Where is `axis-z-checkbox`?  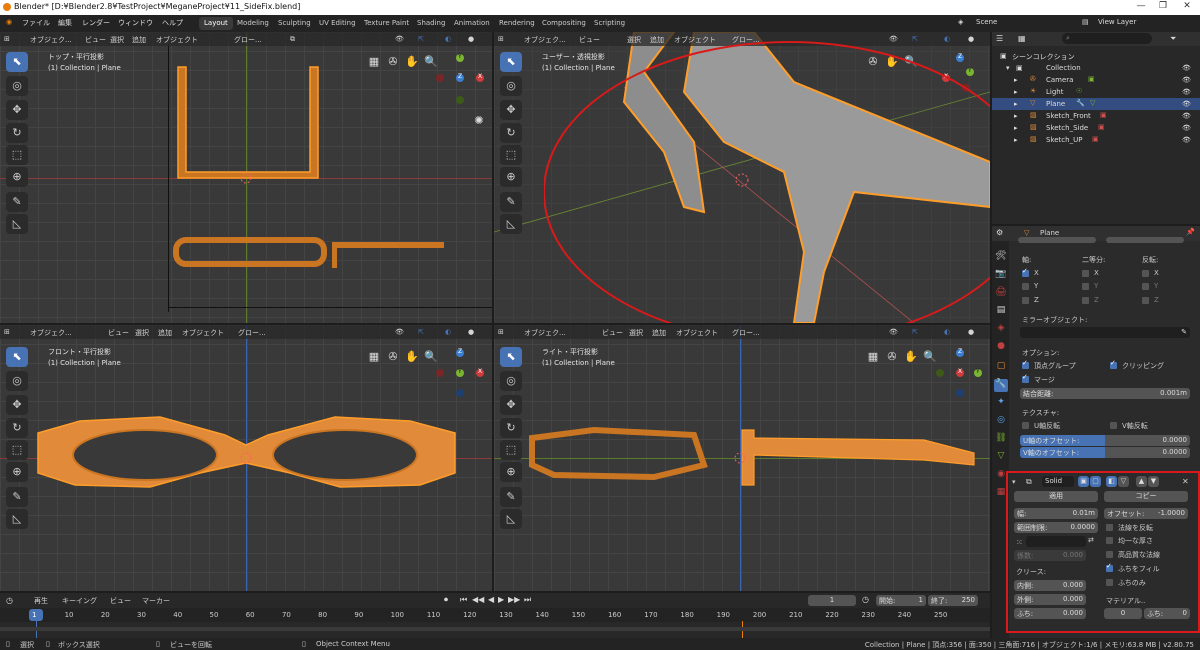
axis-z-checkbox is located at coordinates (1025, 300).